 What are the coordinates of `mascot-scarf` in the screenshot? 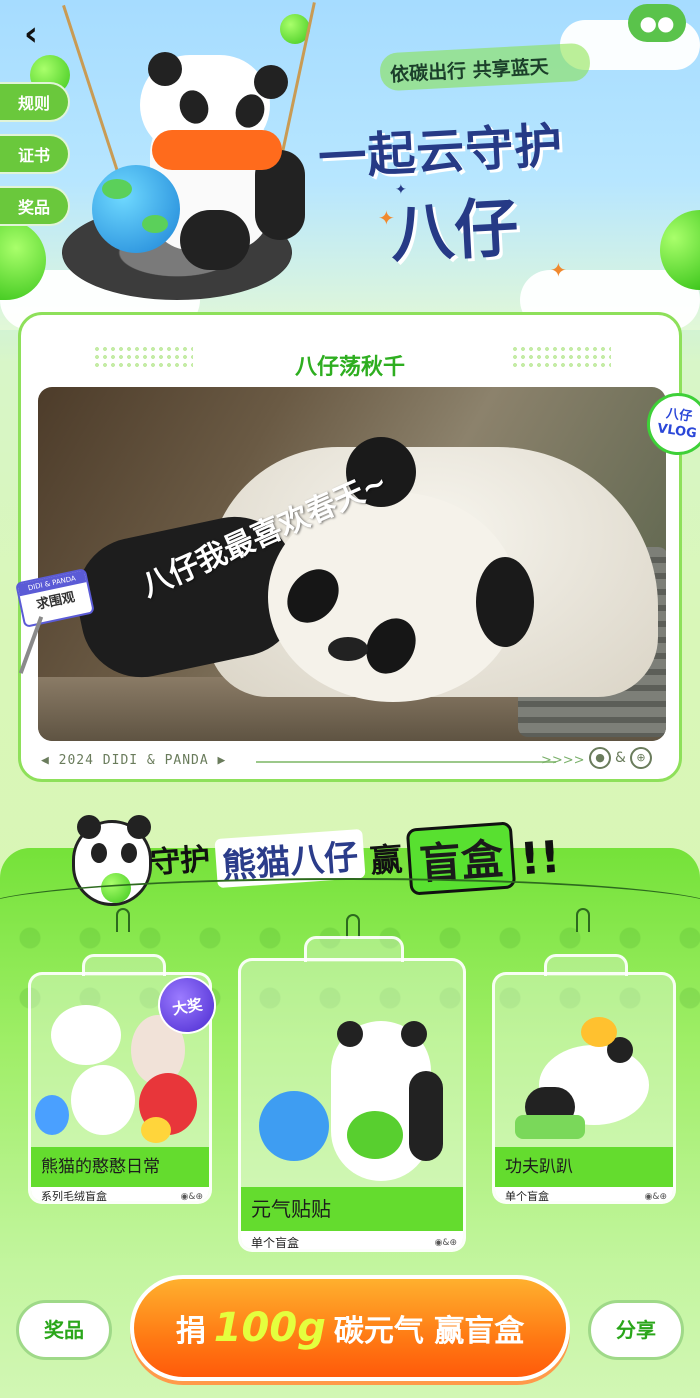 It's located at (217, 150).